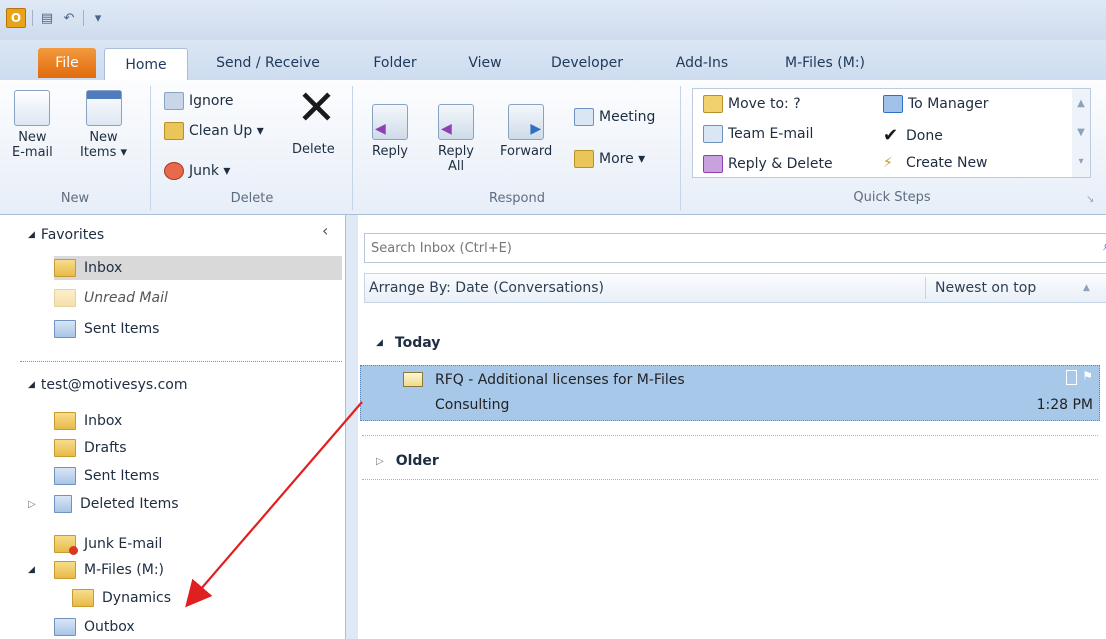 The height and width of the screenshot is (639, 1106). Describe the element at coordinates (1071, 377) in the screenshot. I see `category-icon` at that location.